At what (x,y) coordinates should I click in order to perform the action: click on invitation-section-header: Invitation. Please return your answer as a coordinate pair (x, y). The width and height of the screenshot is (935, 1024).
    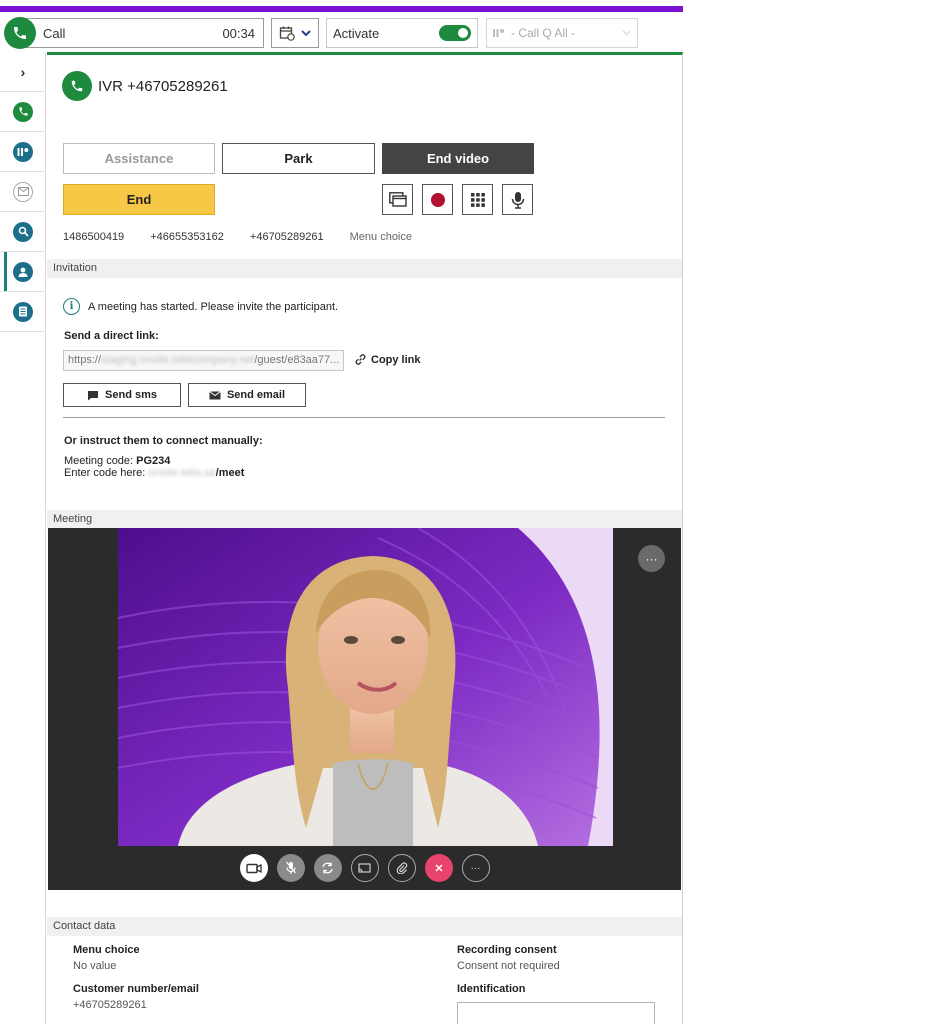
    Looking at the image, I should click on (364, 268).